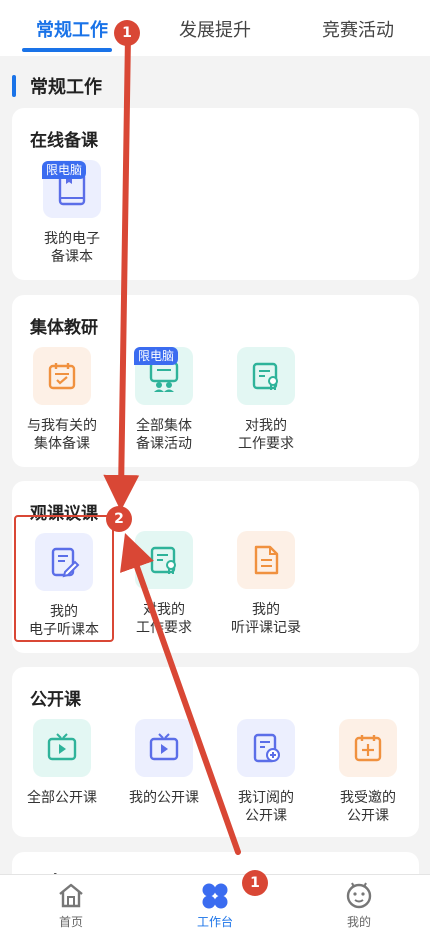  Describe the element at coordinates (72, 248) in the screenshot. I see `tile-label: 我的电子 备课本` at that location.